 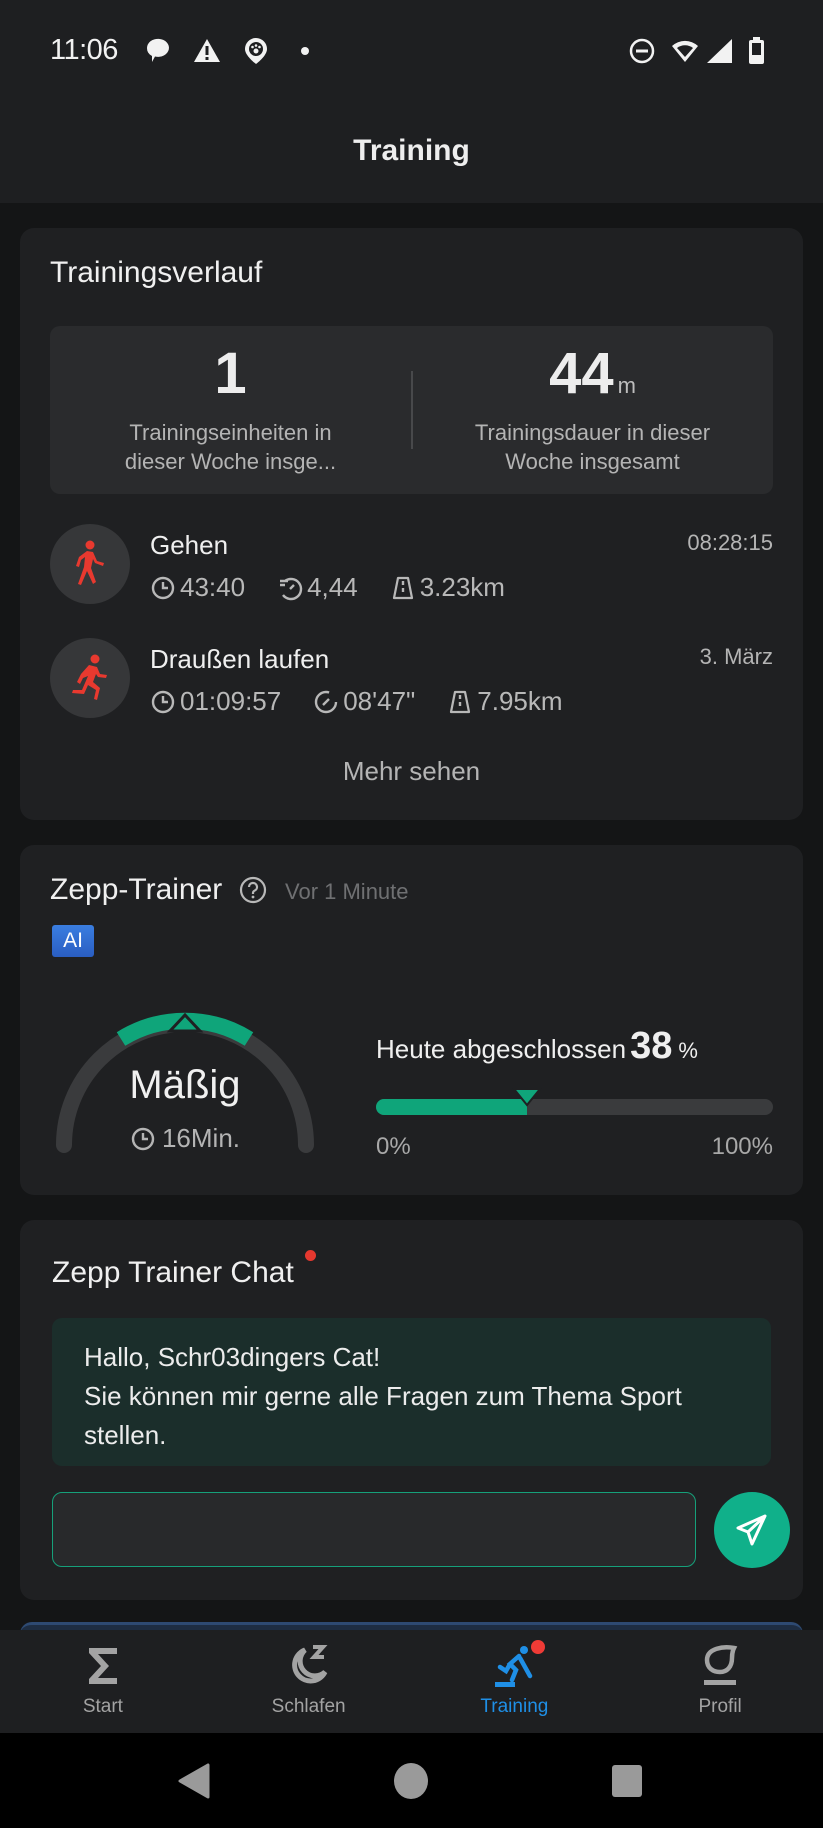 What do you see at coordinates (379, 701) in the screenshot?
I see `workout-pace: 08'47"` at bounding box center [379, 701].